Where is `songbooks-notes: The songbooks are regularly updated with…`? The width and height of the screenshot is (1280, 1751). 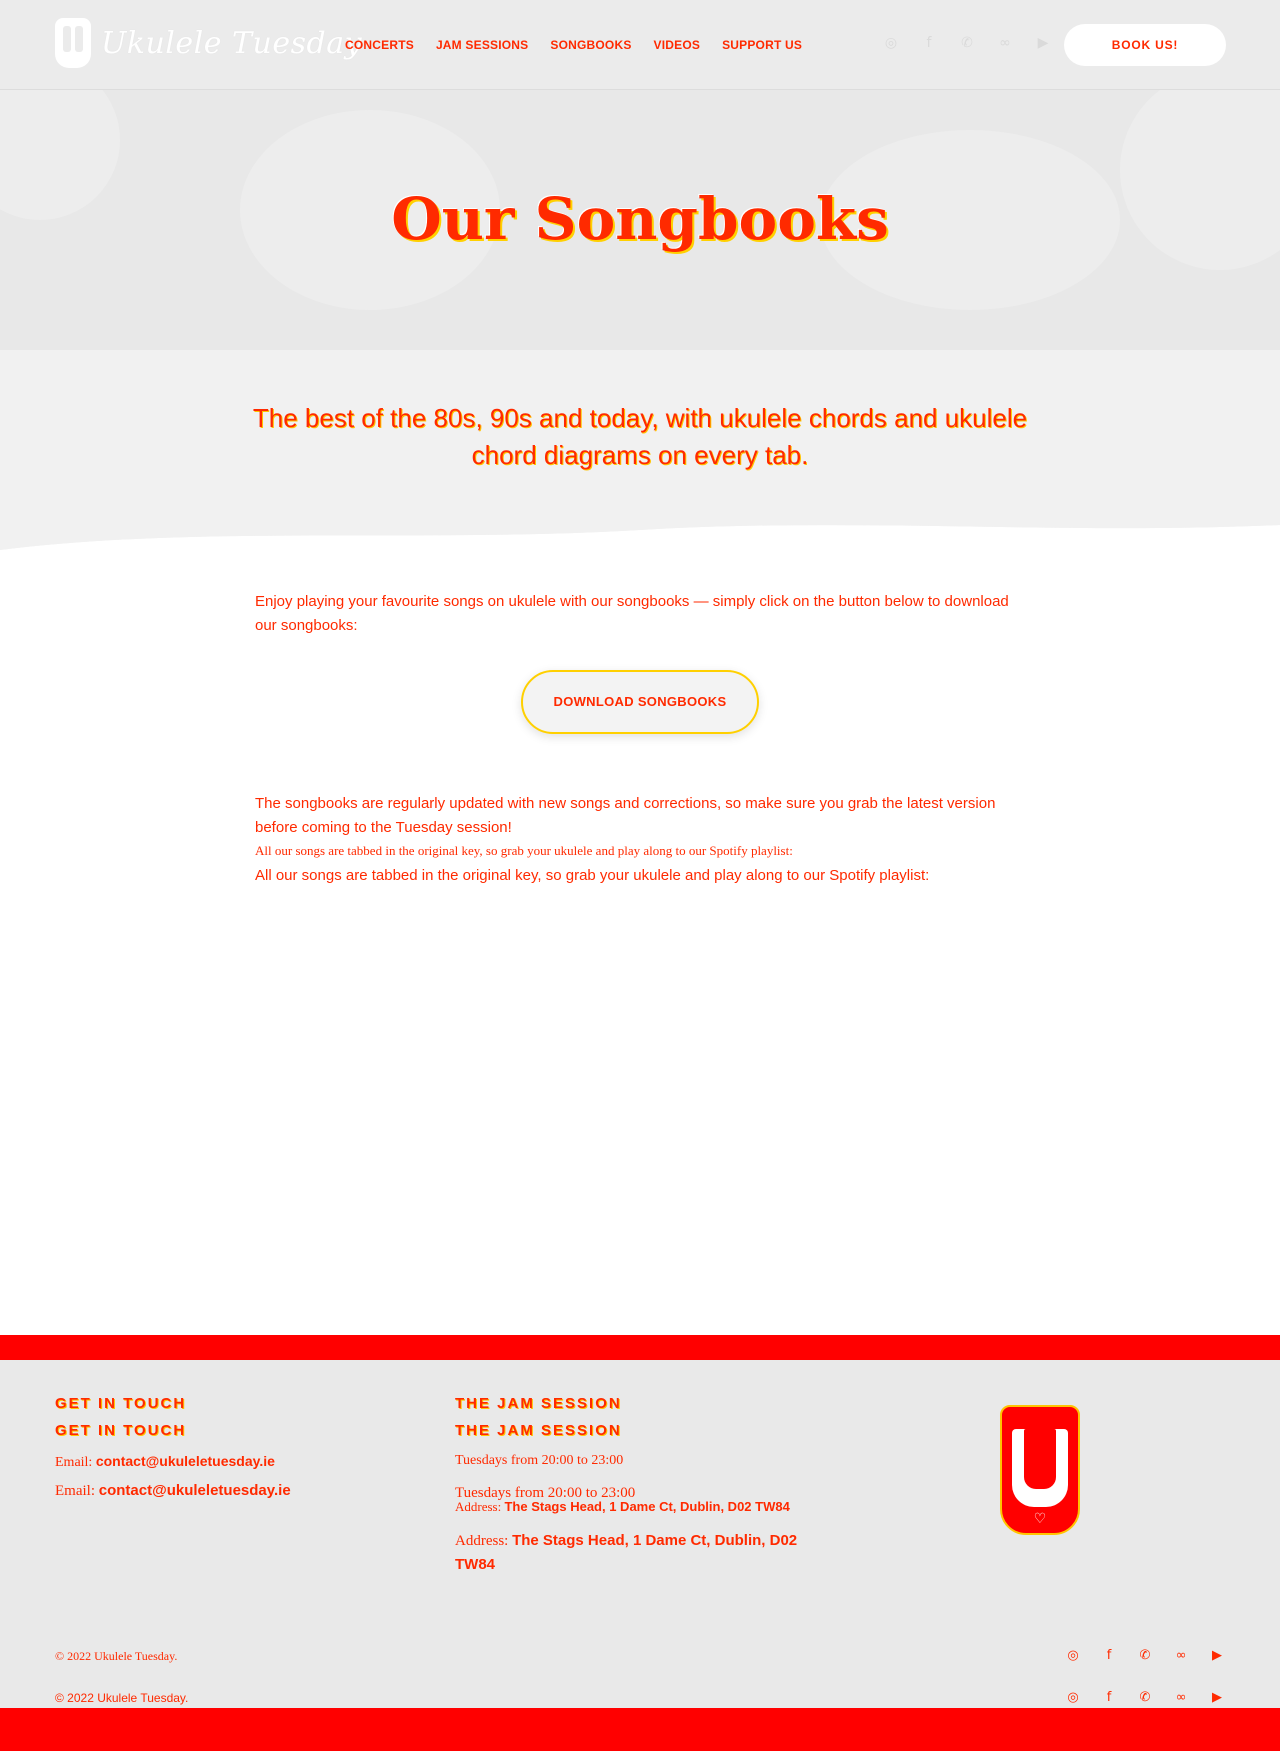
songbooks-notes: The songbooks are regularly updated with… is located at coordinates (645, 840).